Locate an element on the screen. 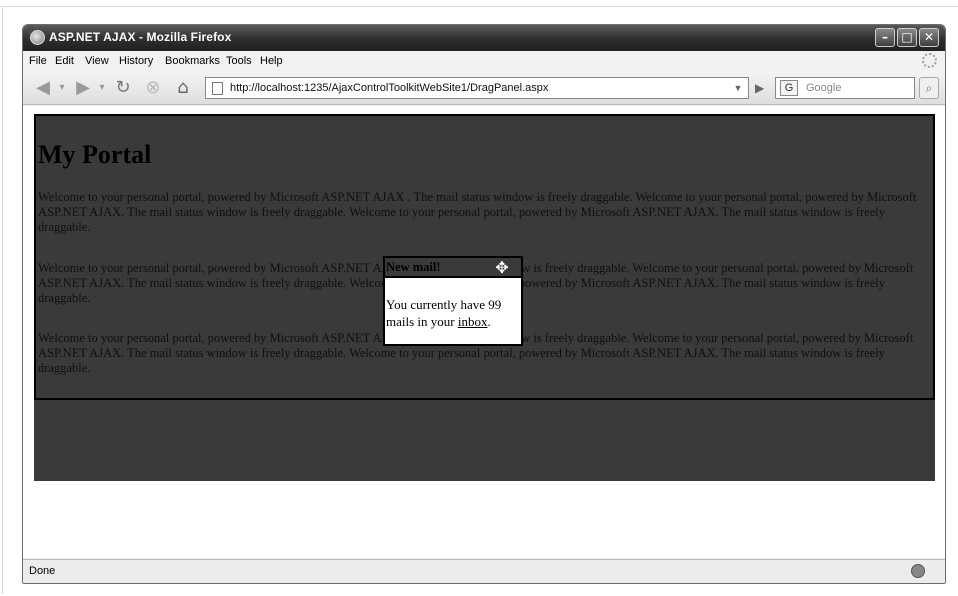 The height and width of the screenshot is (596, 958). search-input: G Google is located at coordinates (845, 88).